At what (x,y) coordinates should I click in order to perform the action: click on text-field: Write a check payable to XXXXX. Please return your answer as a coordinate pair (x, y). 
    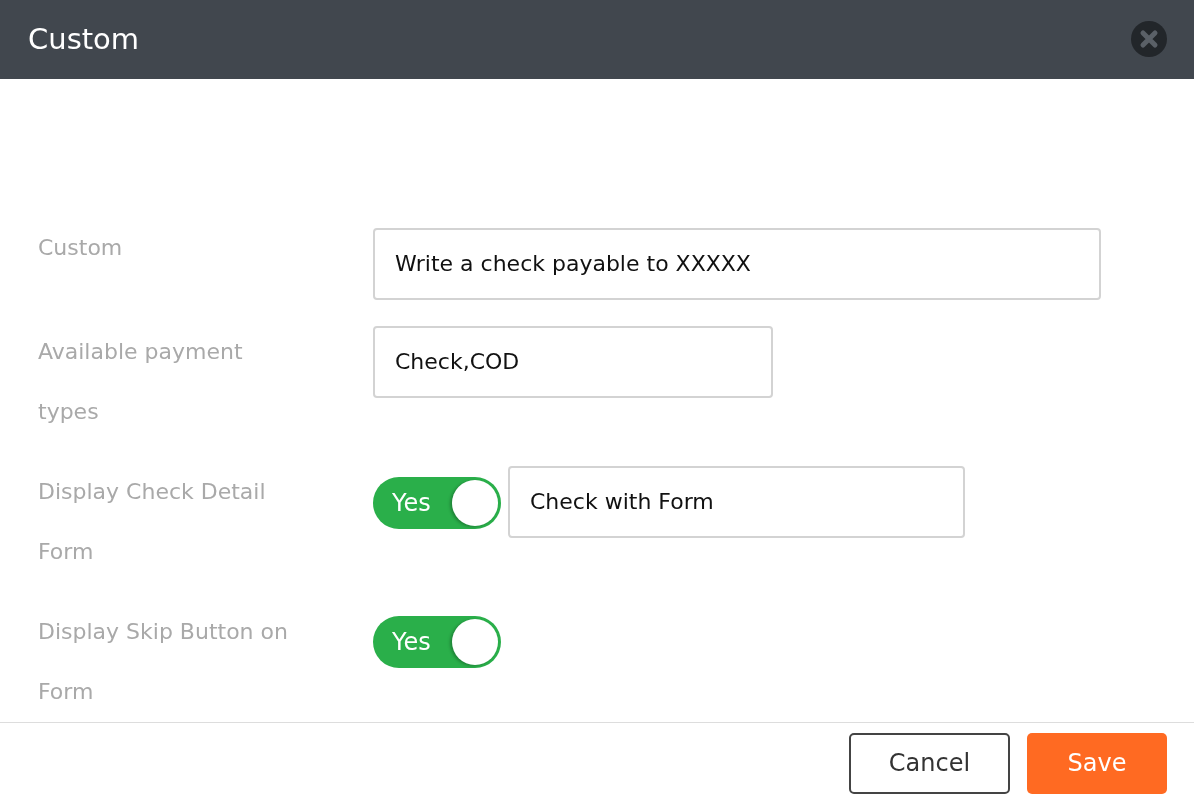
    Looking at the image, I should click on (737, 263).